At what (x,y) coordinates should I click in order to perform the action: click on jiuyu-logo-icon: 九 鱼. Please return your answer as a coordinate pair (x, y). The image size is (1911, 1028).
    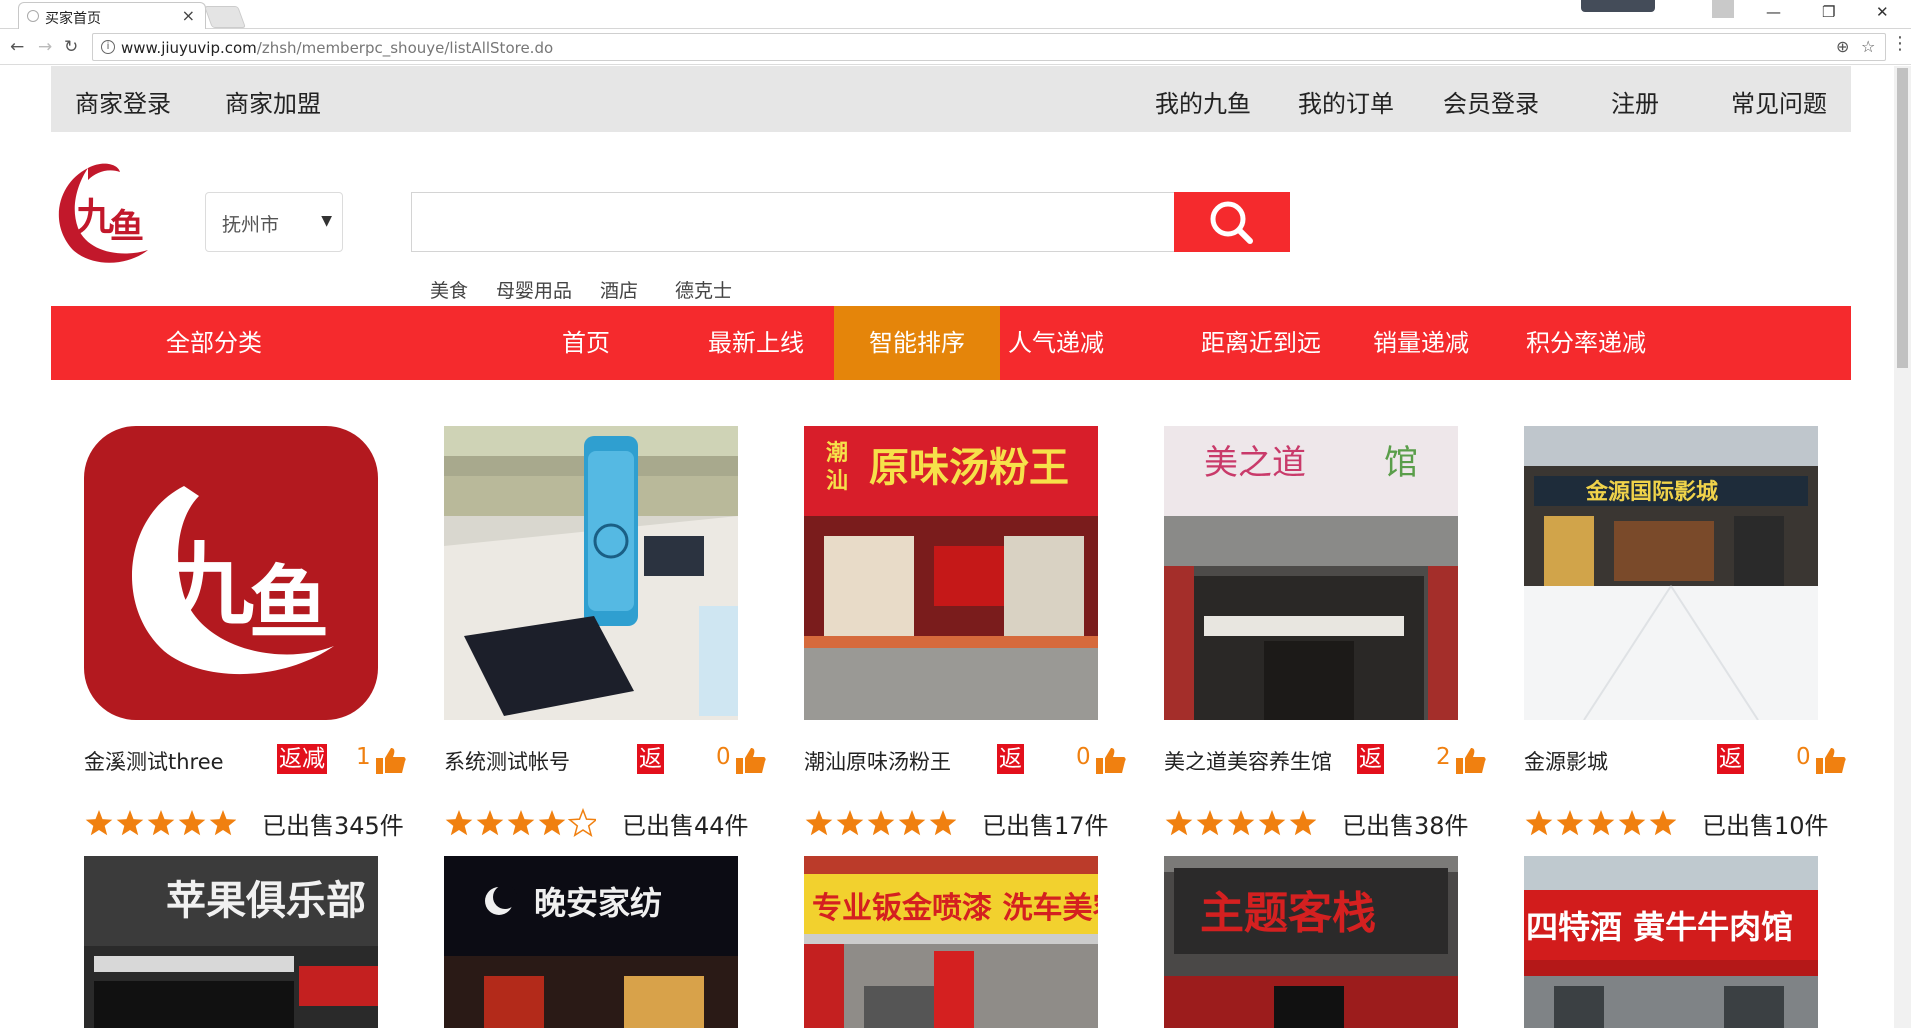
    Looking at the image, I should click on (103, 214).